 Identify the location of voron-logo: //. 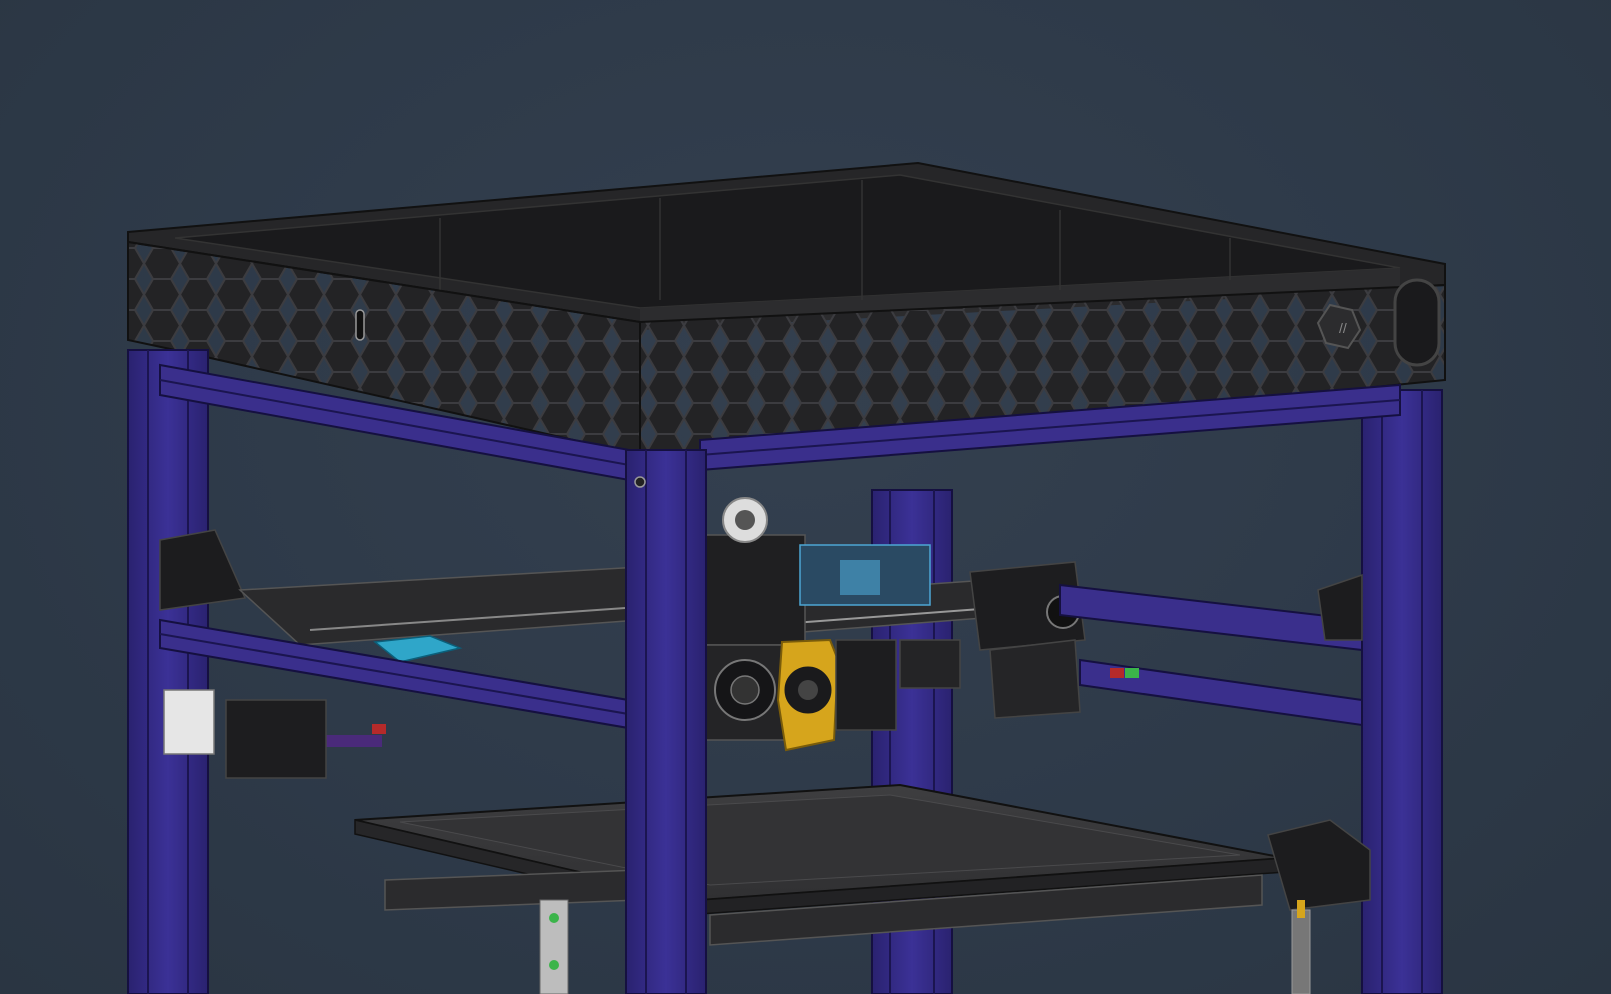
(1343, 328).